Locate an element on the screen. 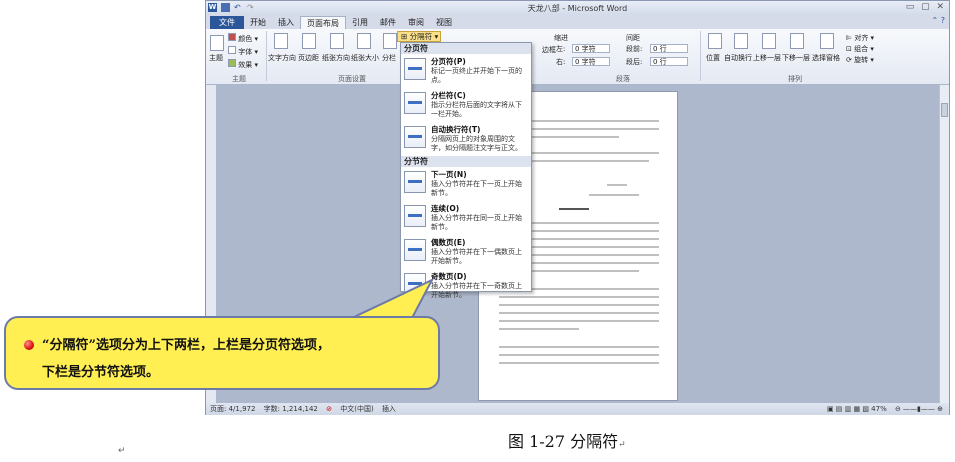 The image size is (955, 462). zoom-control: ▣ ▤ ▥ ▦ ▧ 47% ⊖ ——▮—— ⊕ is located at coordinates (885, 409).